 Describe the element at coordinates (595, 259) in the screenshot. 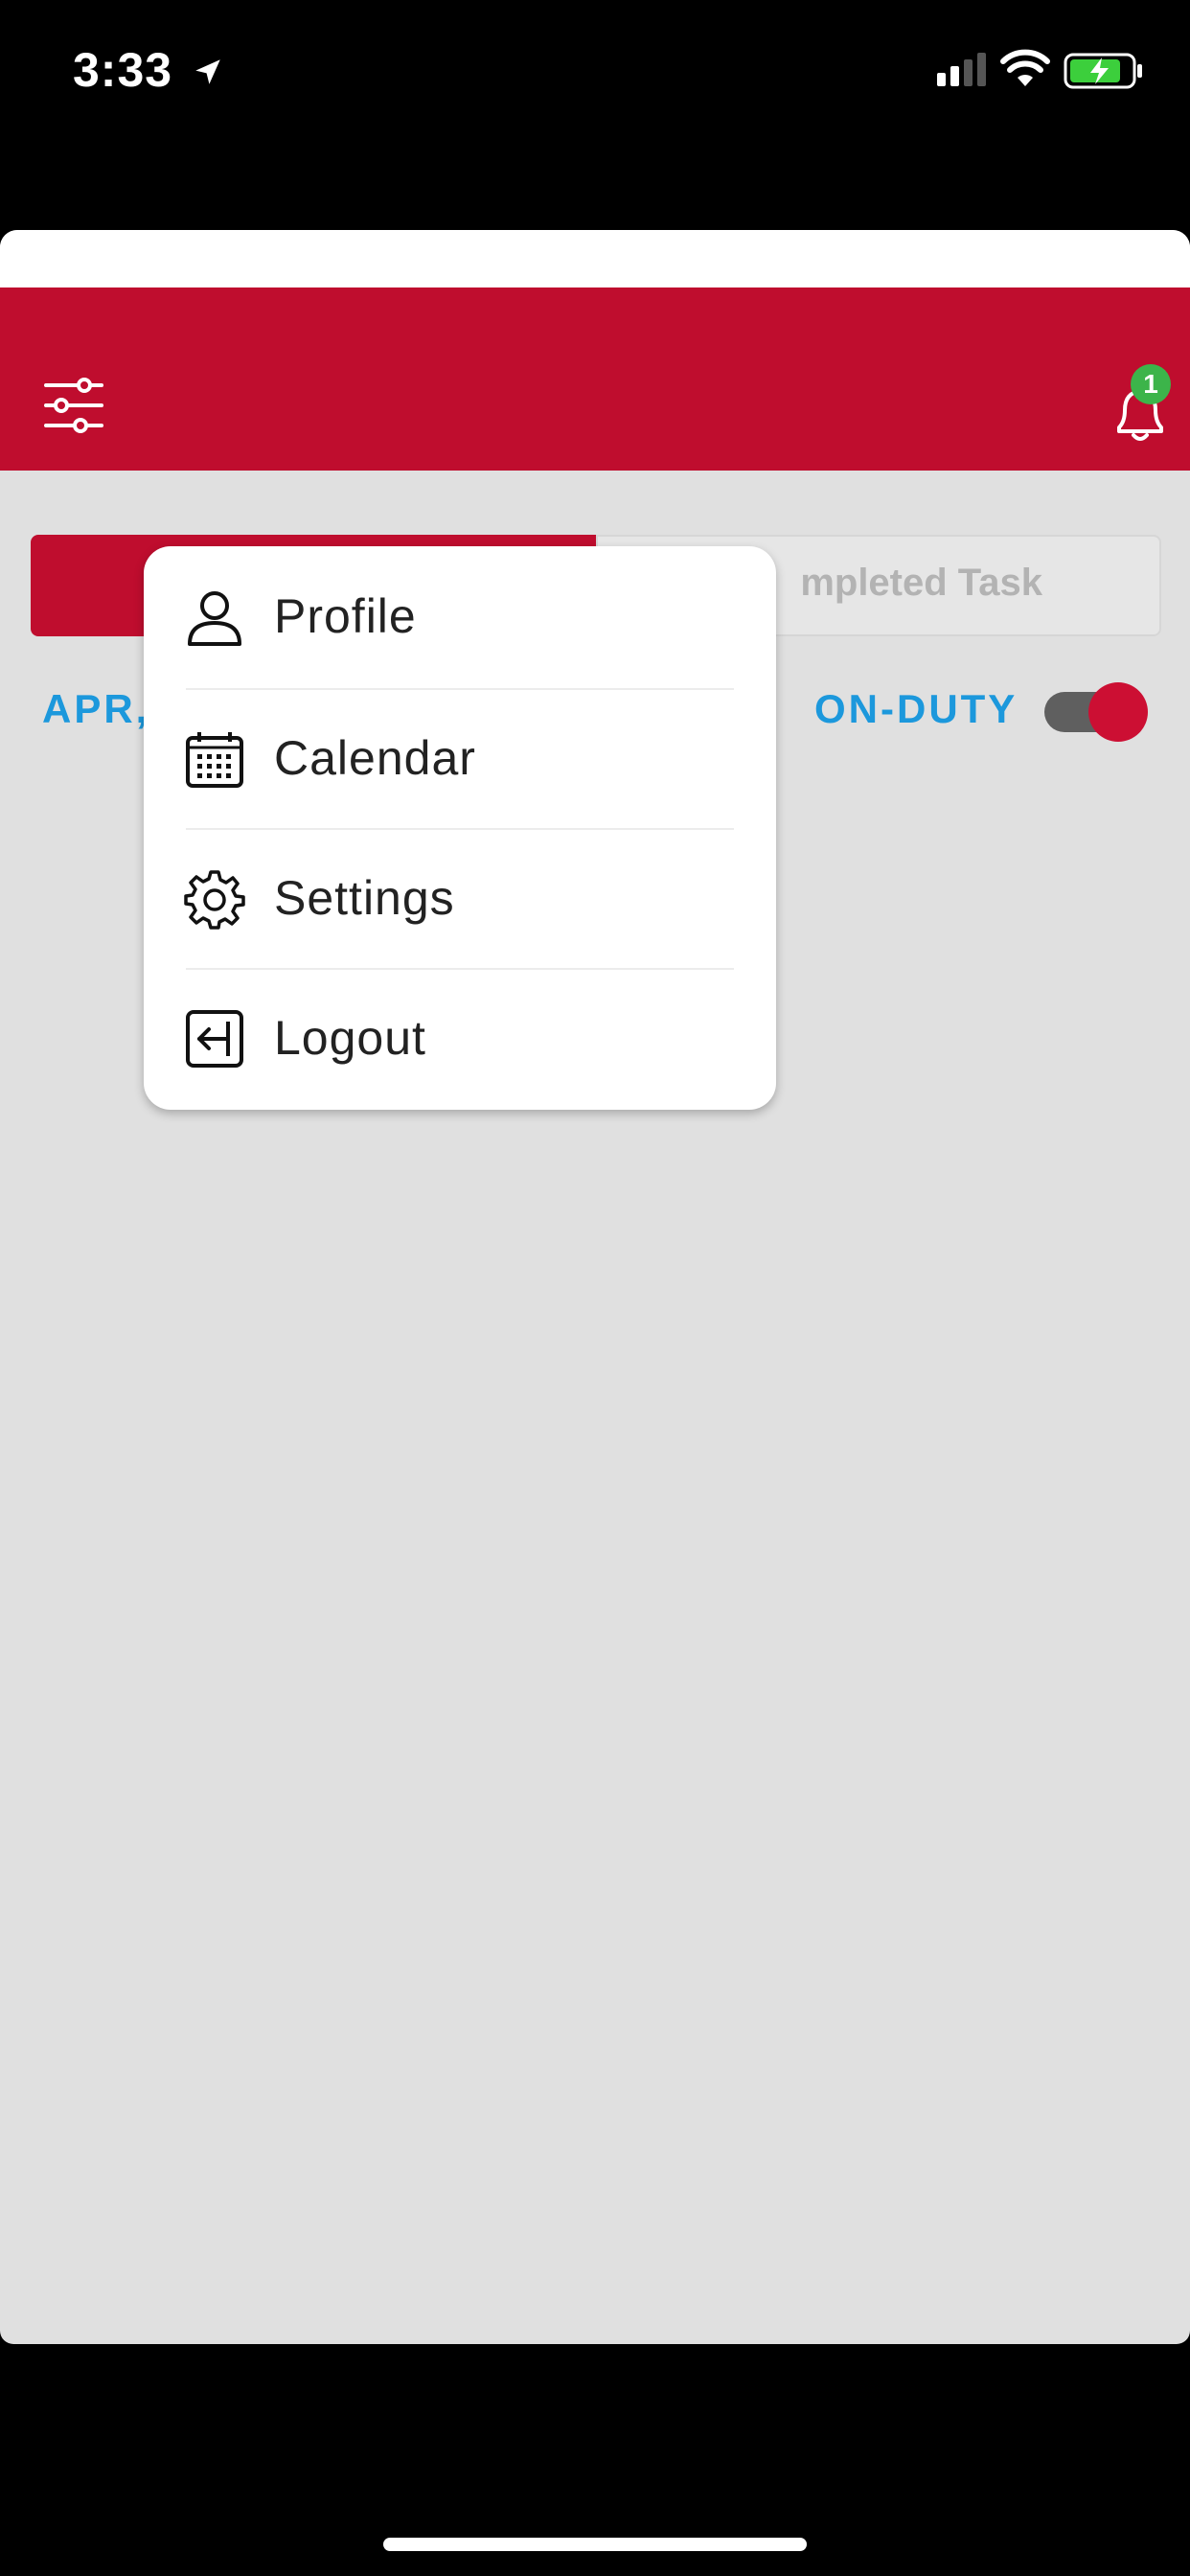

I see `top-strip` at that location.